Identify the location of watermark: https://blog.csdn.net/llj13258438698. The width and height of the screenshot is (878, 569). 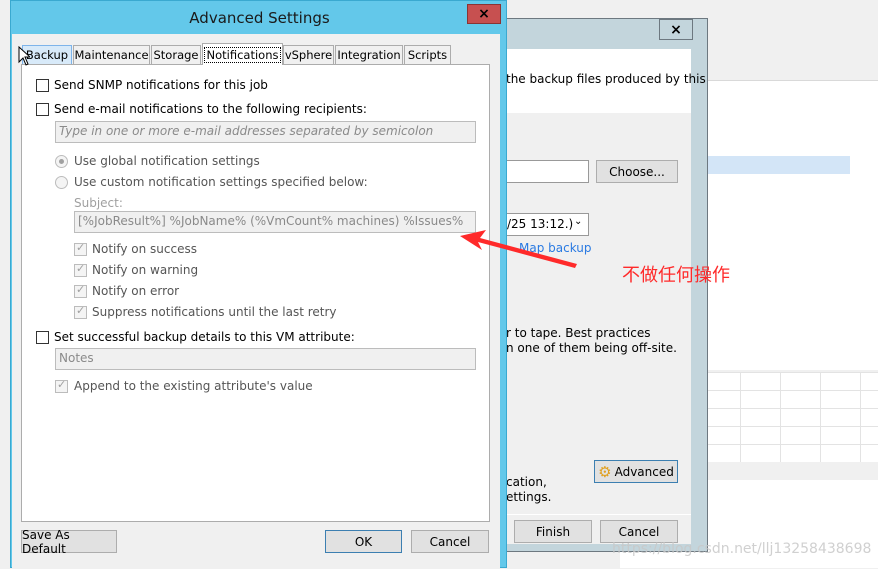
(742, 549).